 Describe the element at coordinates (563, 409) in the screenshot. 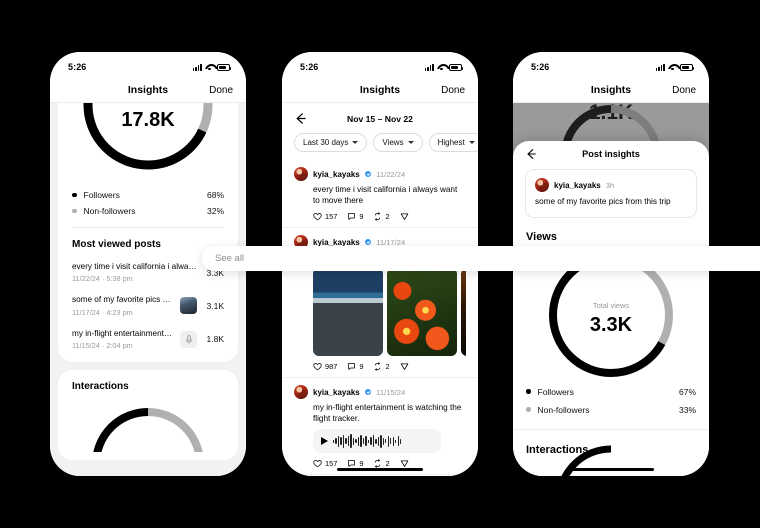

I see `legend-label-nonfollowers: Non-followers` at that location.